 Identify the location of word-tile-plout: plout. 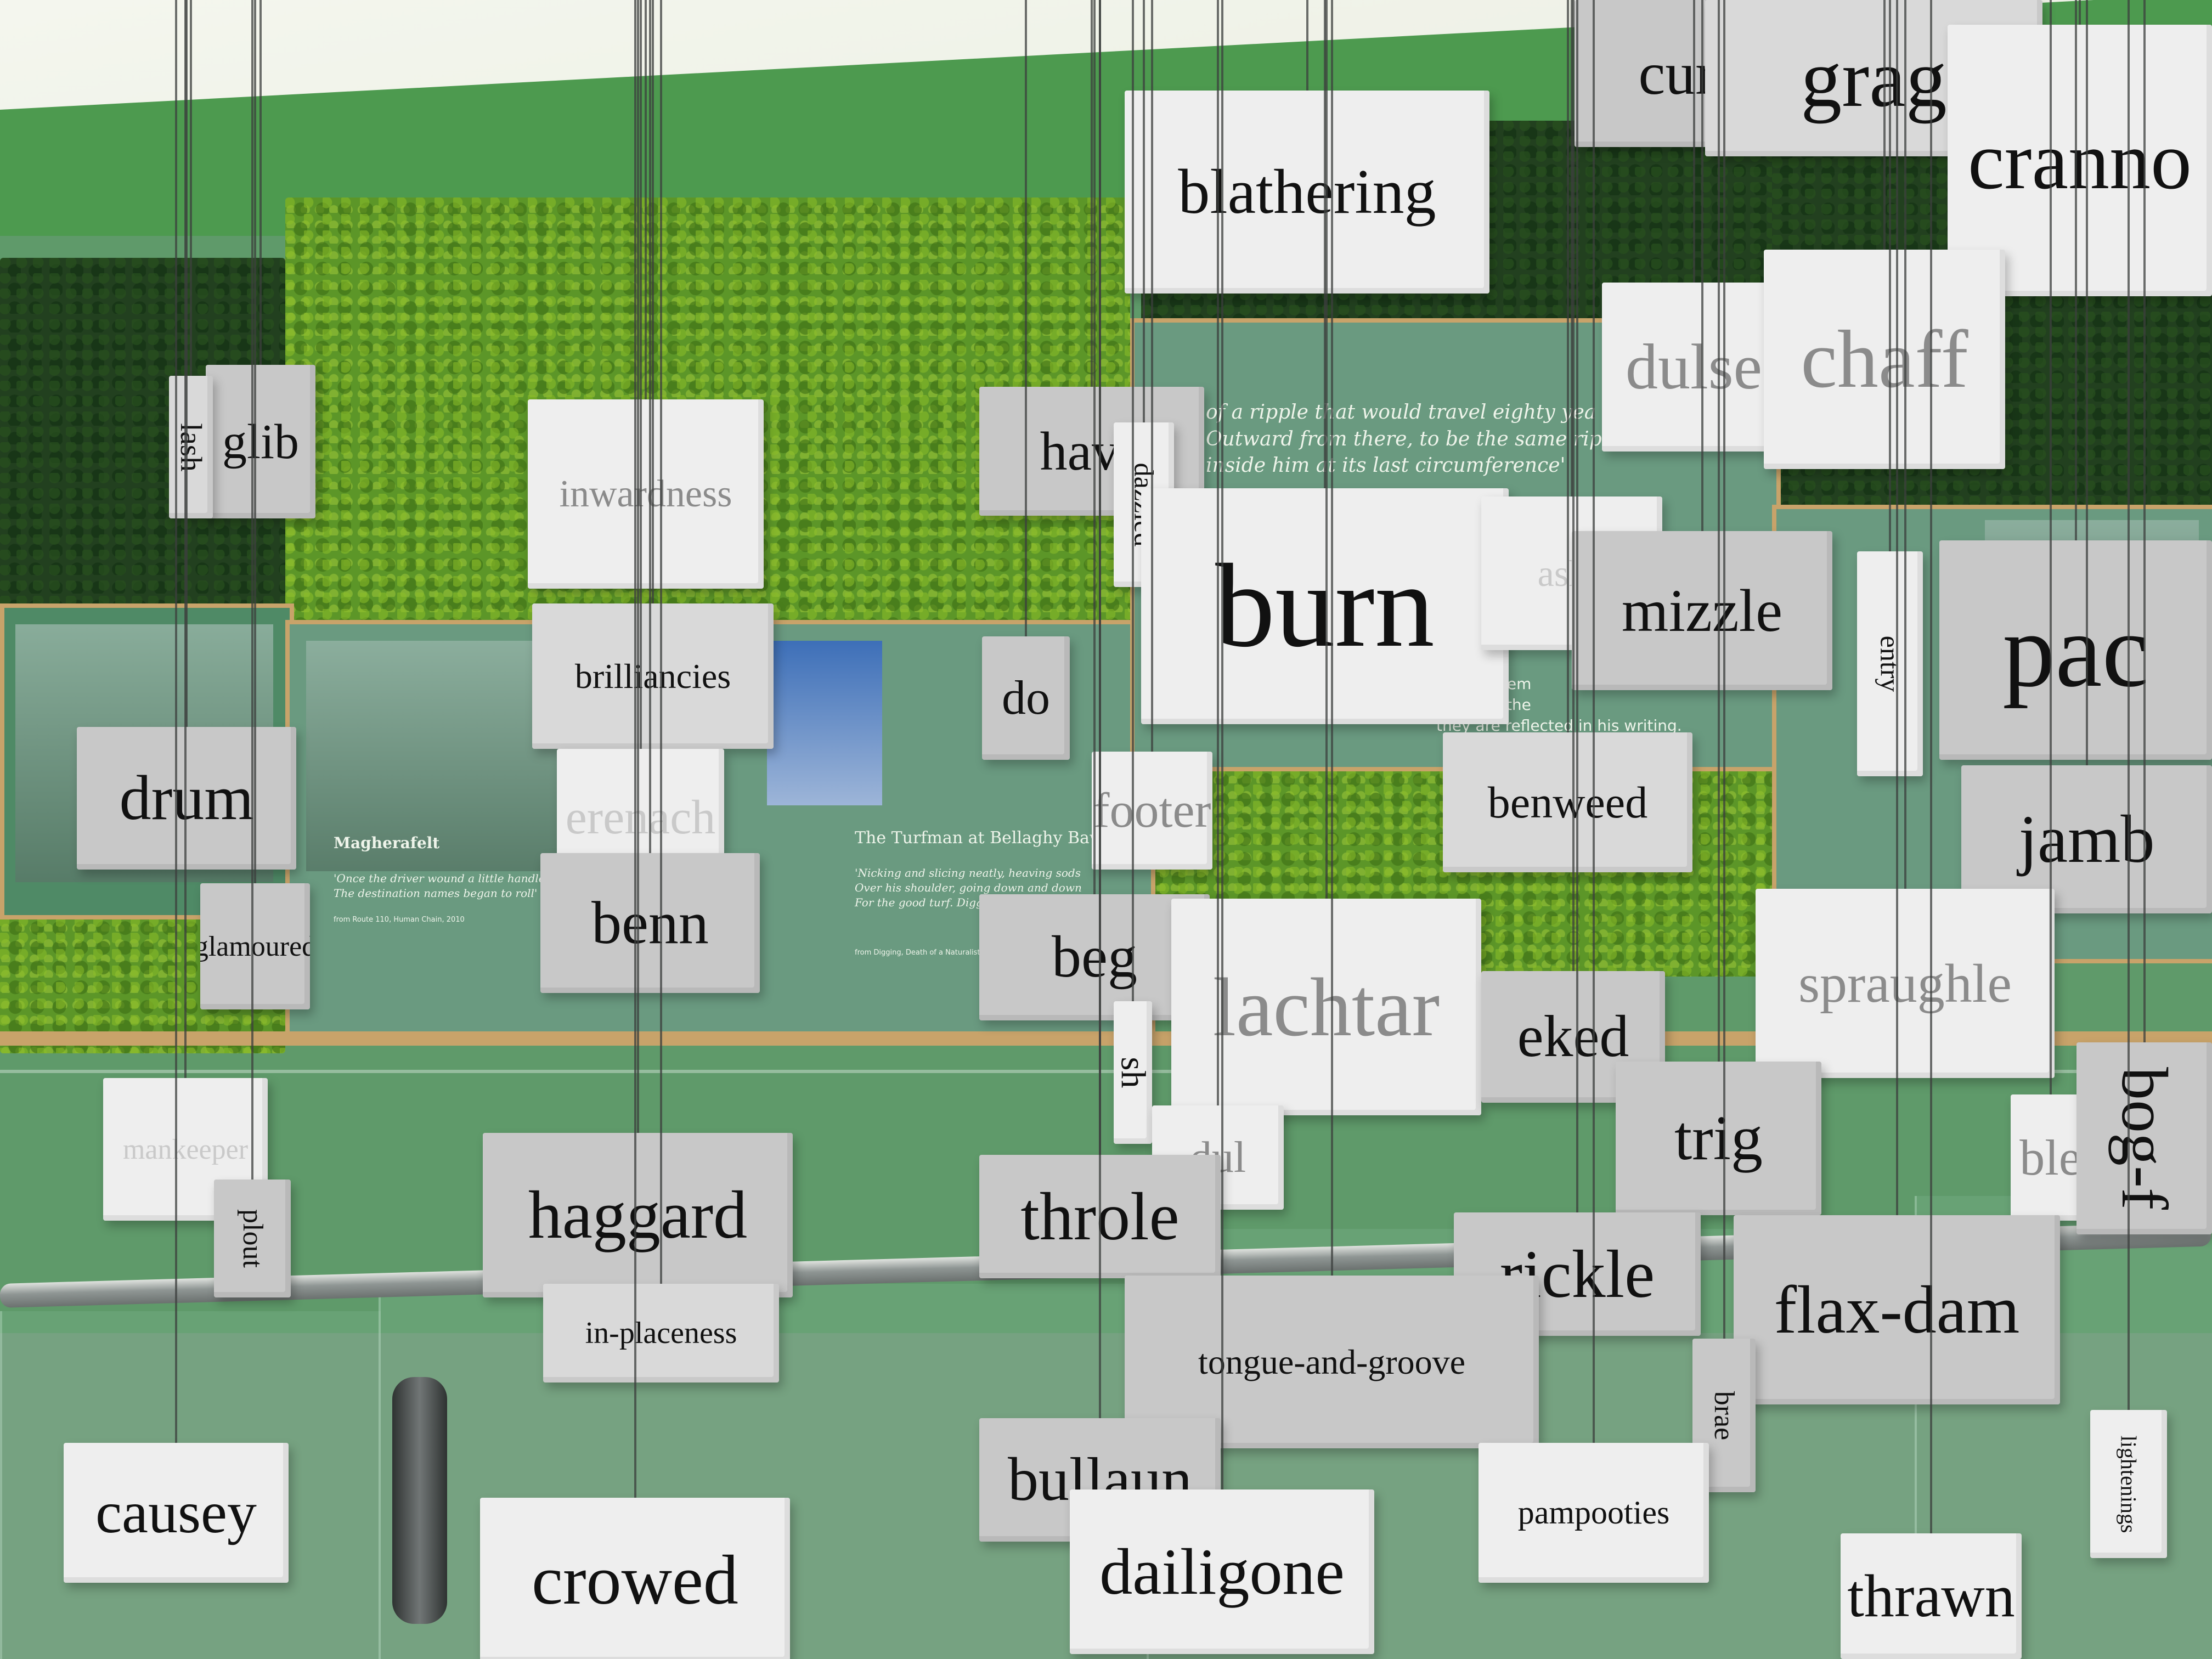
(253, 1238).